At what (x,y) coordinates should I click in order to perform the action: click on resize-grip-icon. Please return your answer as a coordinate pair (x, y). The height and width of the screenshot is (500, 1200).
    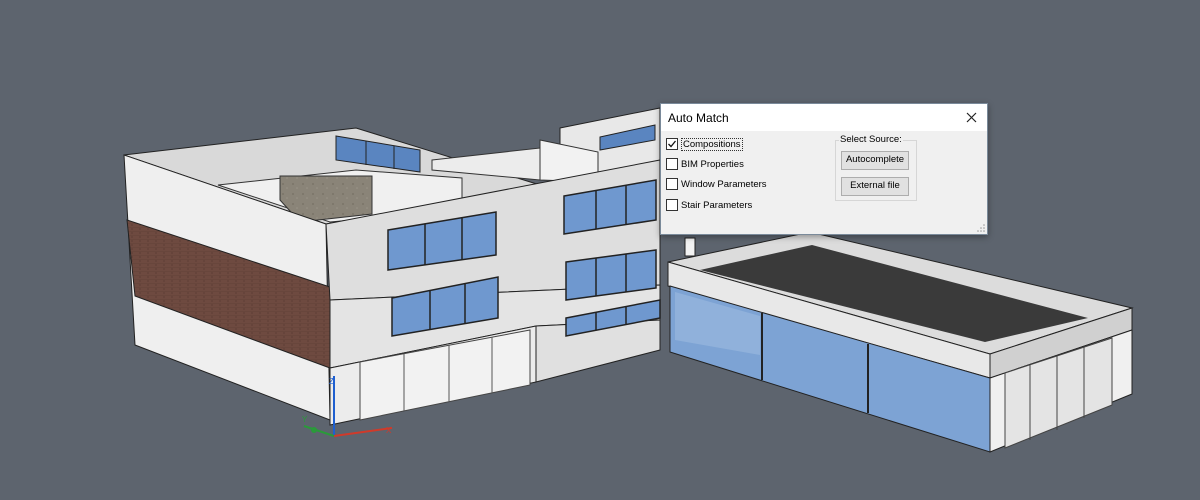
    Looking at the image, I should click on (981, 228).